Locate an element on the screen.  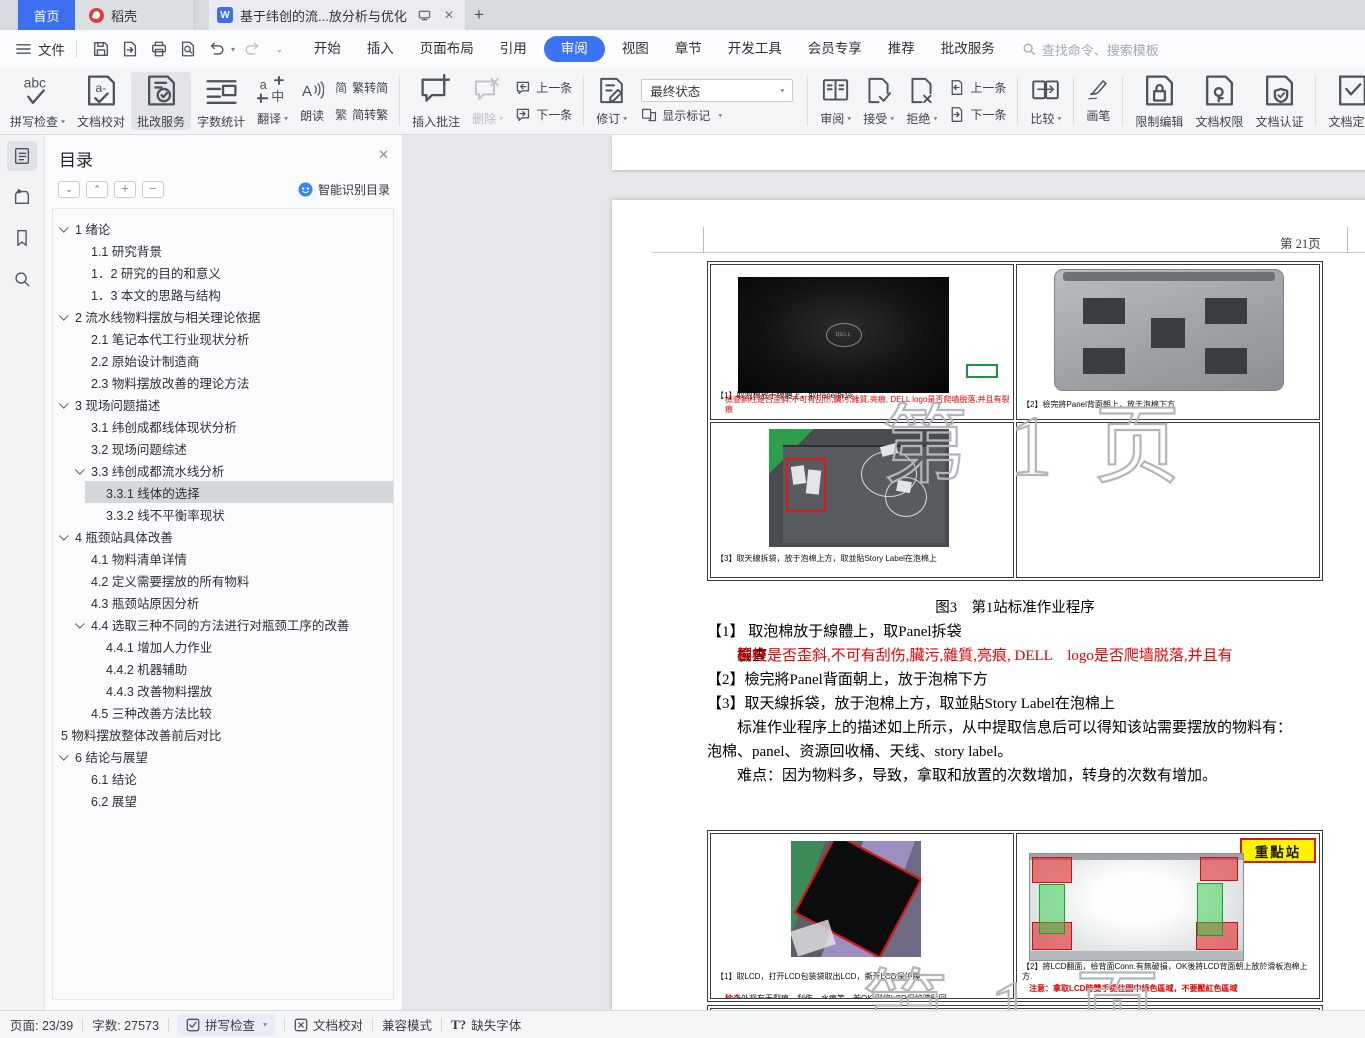
proofread-button: a- 文档校对 is located at coordinates (101, 101).